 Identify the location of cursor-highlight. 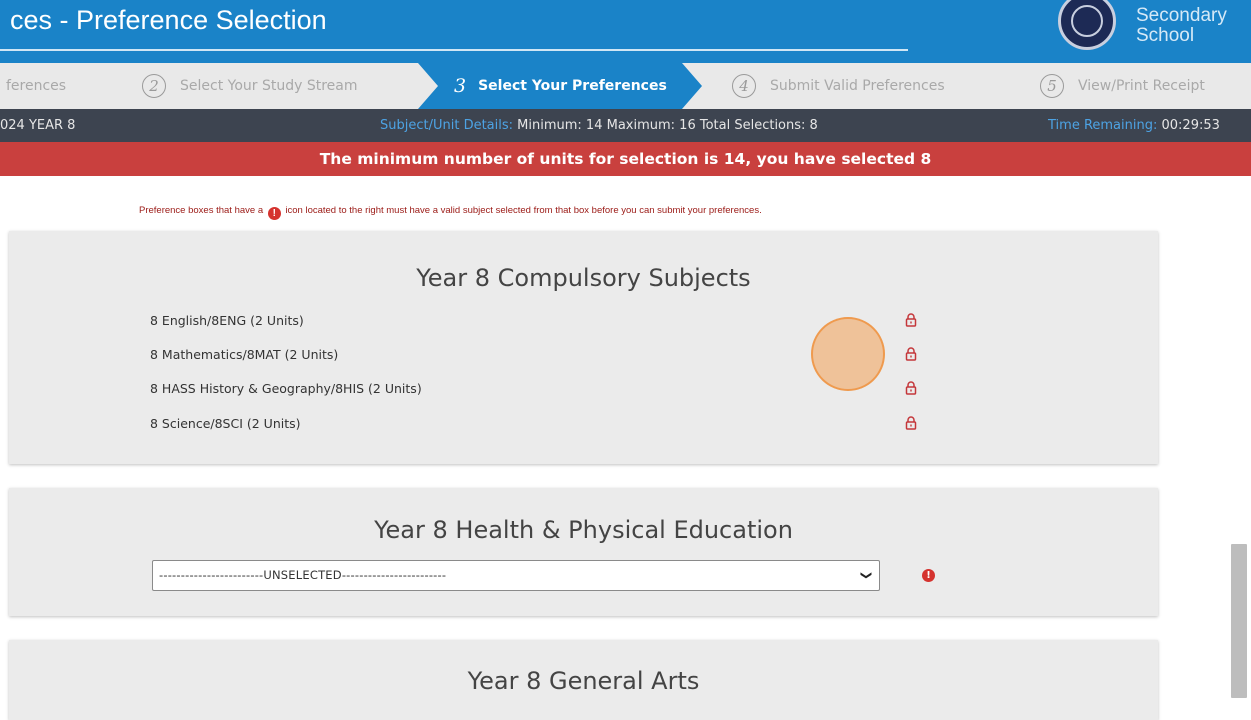
(848, 354).